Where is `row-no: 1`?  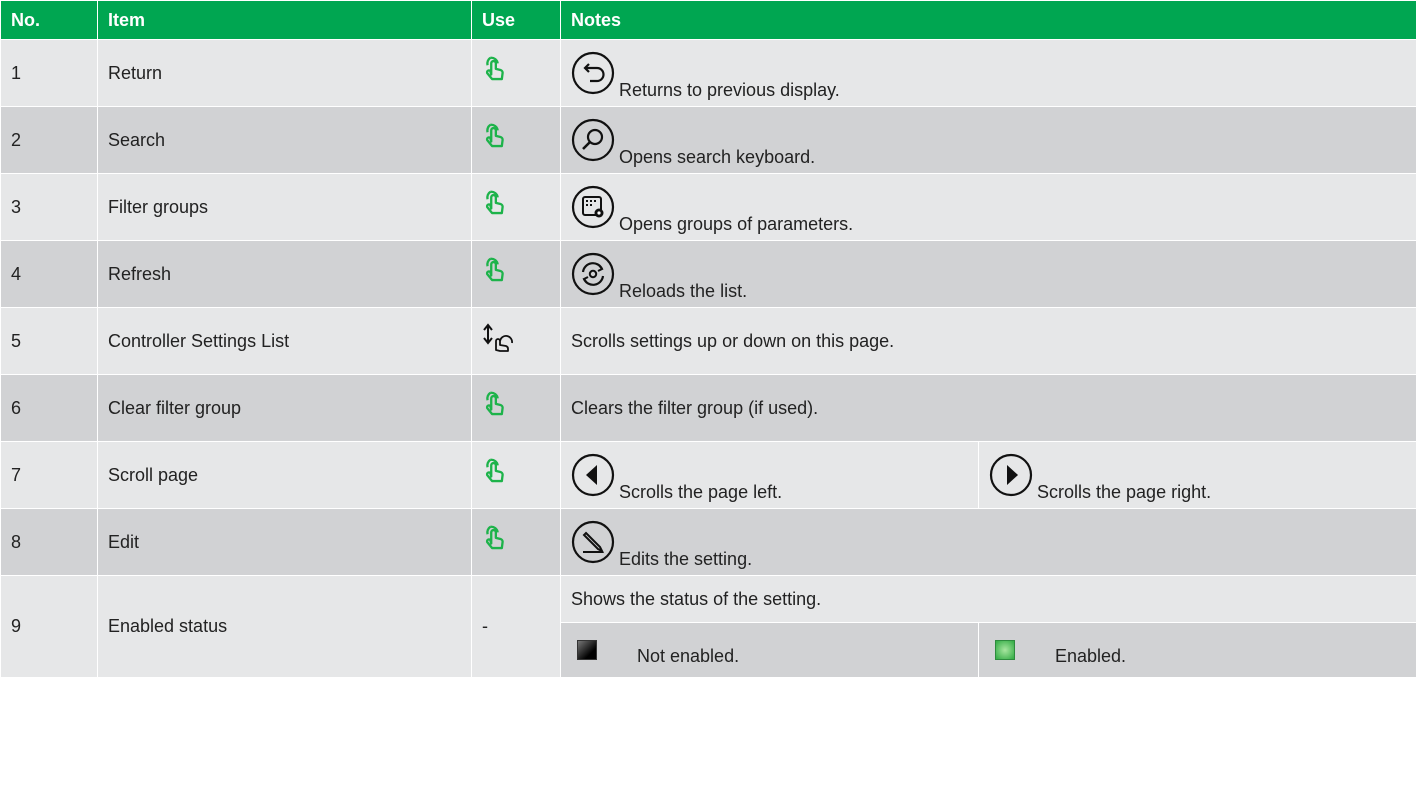
row-no: 1 is located at coordinates (49, 73).